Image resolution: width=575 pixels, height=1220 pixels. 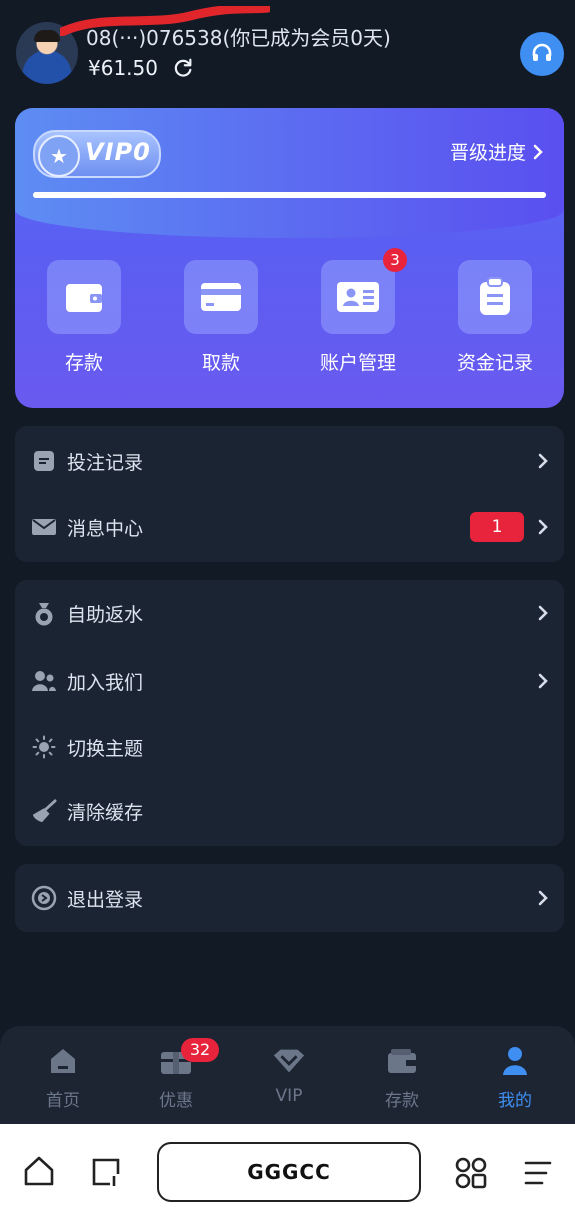 I want to click on menu-item-clear-cache: 清除缓存, so click(x=289, y=811).